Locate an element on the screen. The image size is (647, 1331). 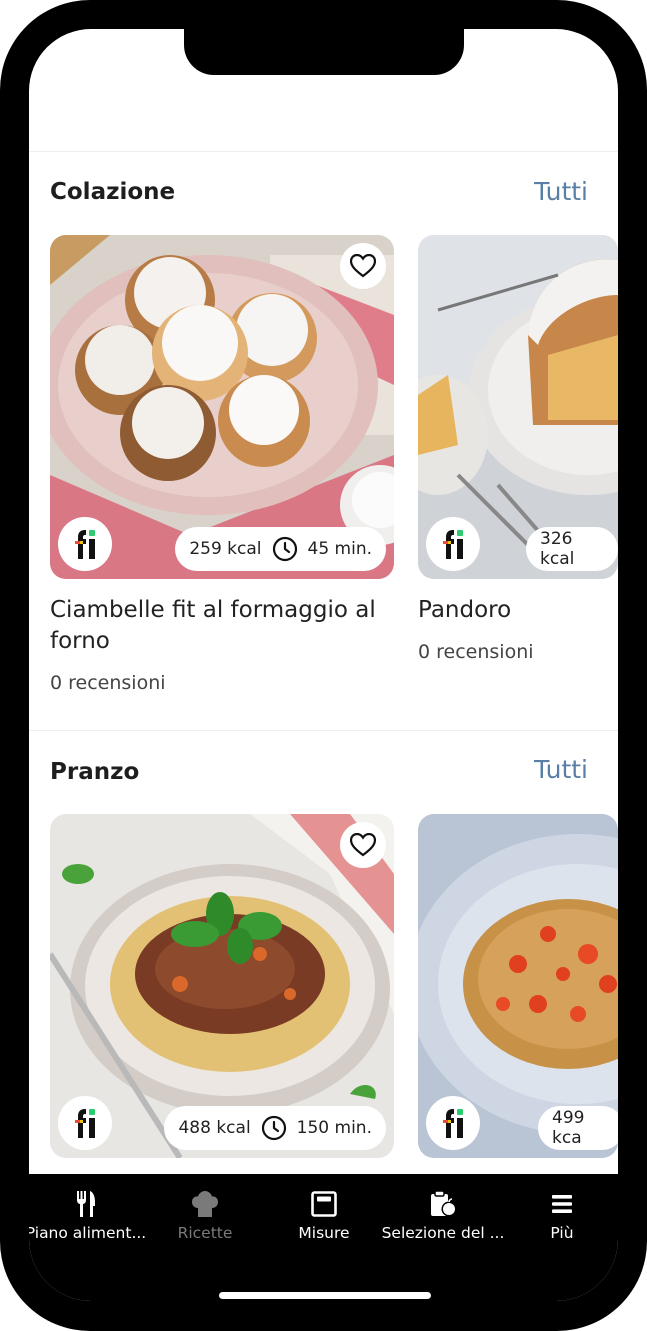
recipe-card-spaghetti: 488 kcal 150 min. is located at coordinates (222, 986).